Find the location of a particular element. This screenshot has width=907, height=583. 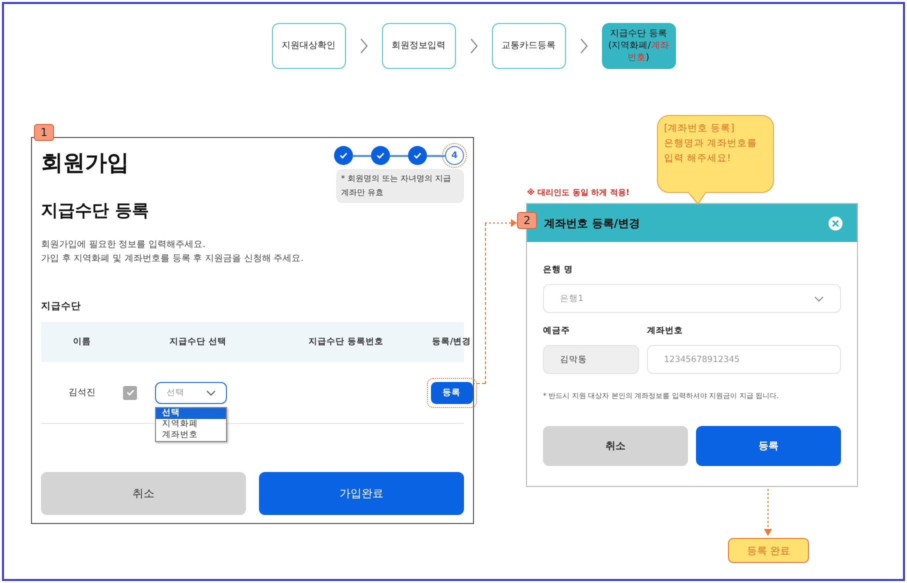

section-title: 지급수단 등록 is located at coordinates (95, 211).